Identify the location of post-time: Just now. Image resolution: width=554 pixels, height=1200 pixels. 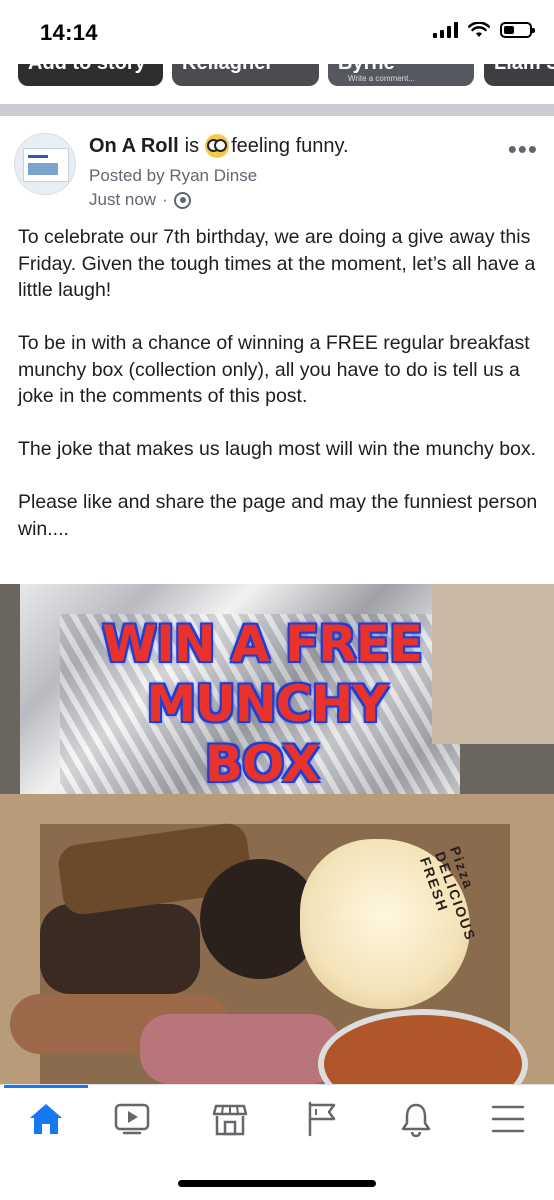
(122, 200).